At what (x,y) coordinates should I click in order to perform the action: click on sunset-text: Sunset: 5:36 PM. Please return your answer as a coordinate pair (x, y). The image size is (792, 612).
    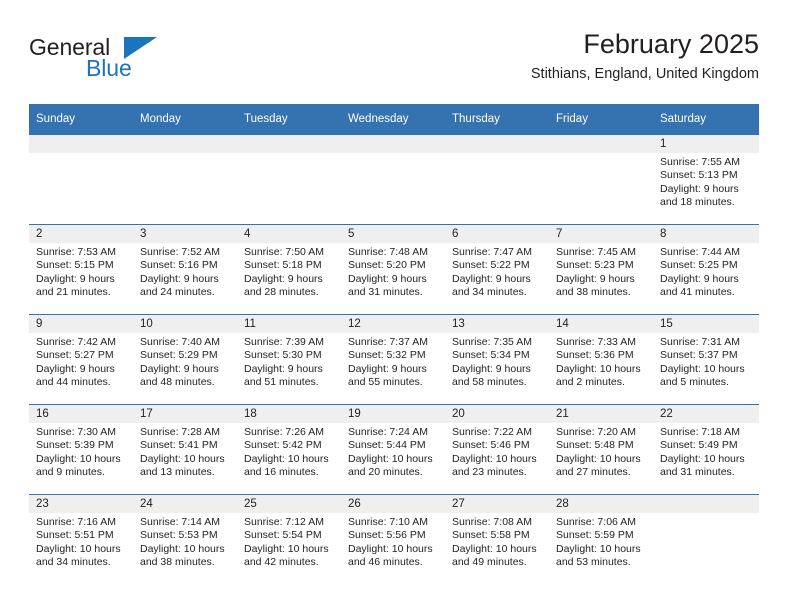
    Looking at the image, I should click on (595, 355).